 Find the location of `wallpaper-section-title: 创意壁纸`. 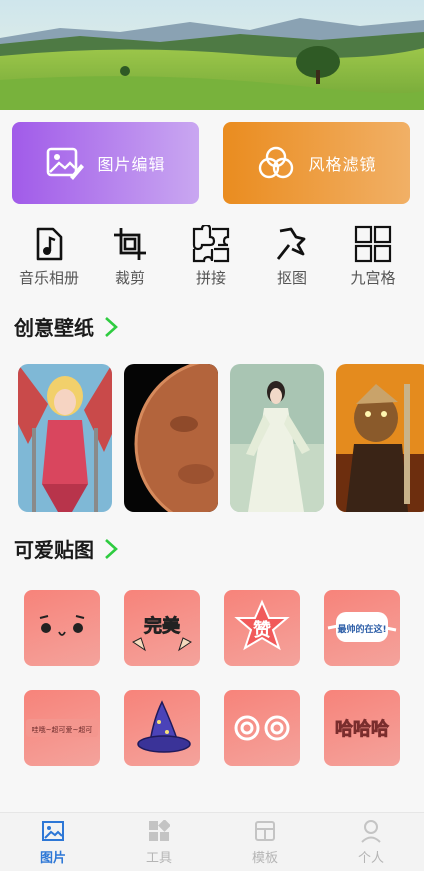

wallpaper-section-title: 创意壁纸 is located at coordinates (54, 328).